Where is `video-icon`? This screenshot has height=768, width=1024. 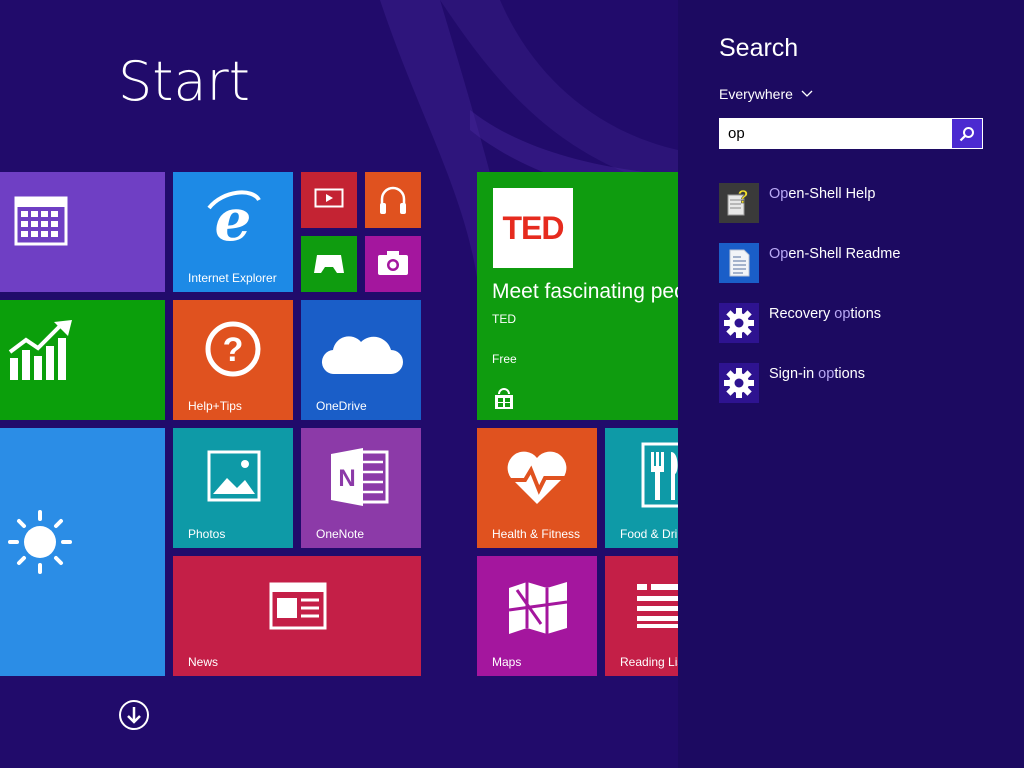 video-icon is located at coordinates (329, 198).